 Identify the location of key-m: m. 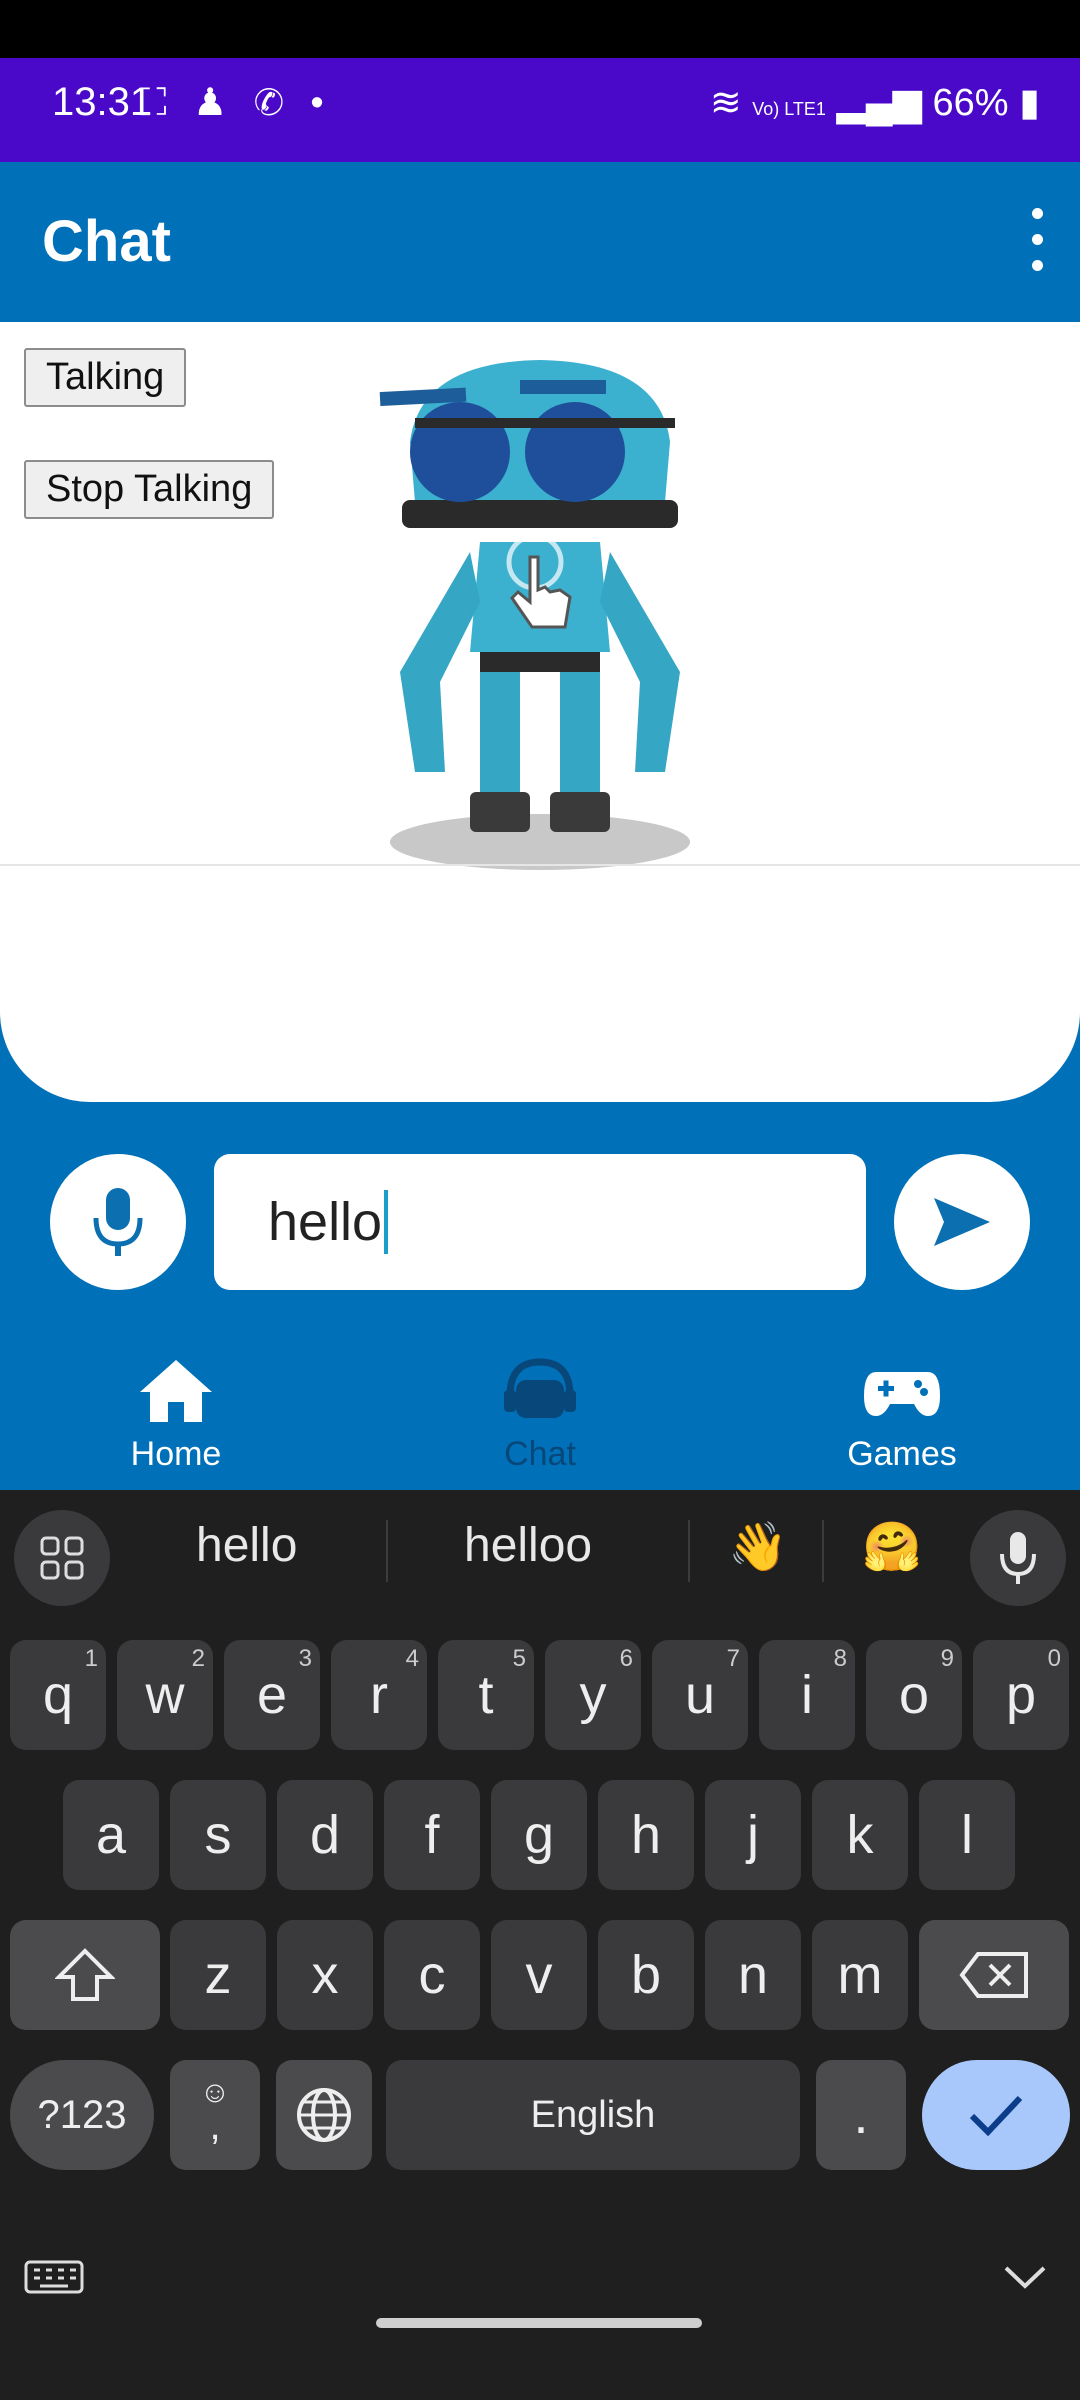
(860, 1975).